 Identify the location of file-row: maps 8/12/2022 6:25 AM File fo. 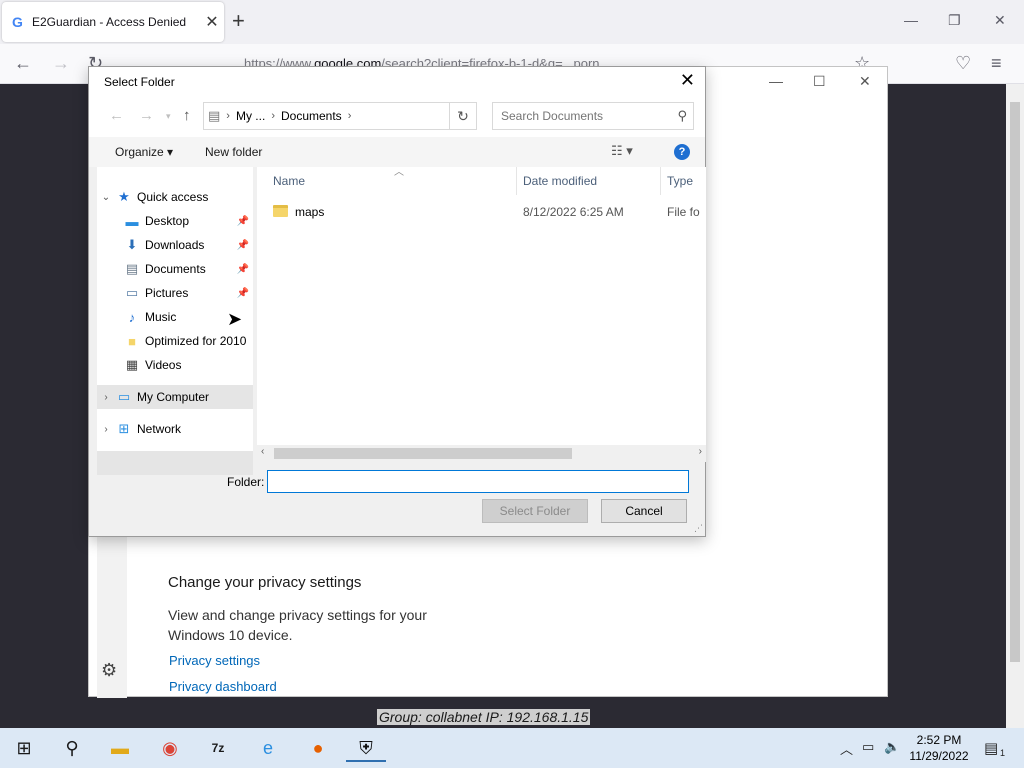
(481, 212).